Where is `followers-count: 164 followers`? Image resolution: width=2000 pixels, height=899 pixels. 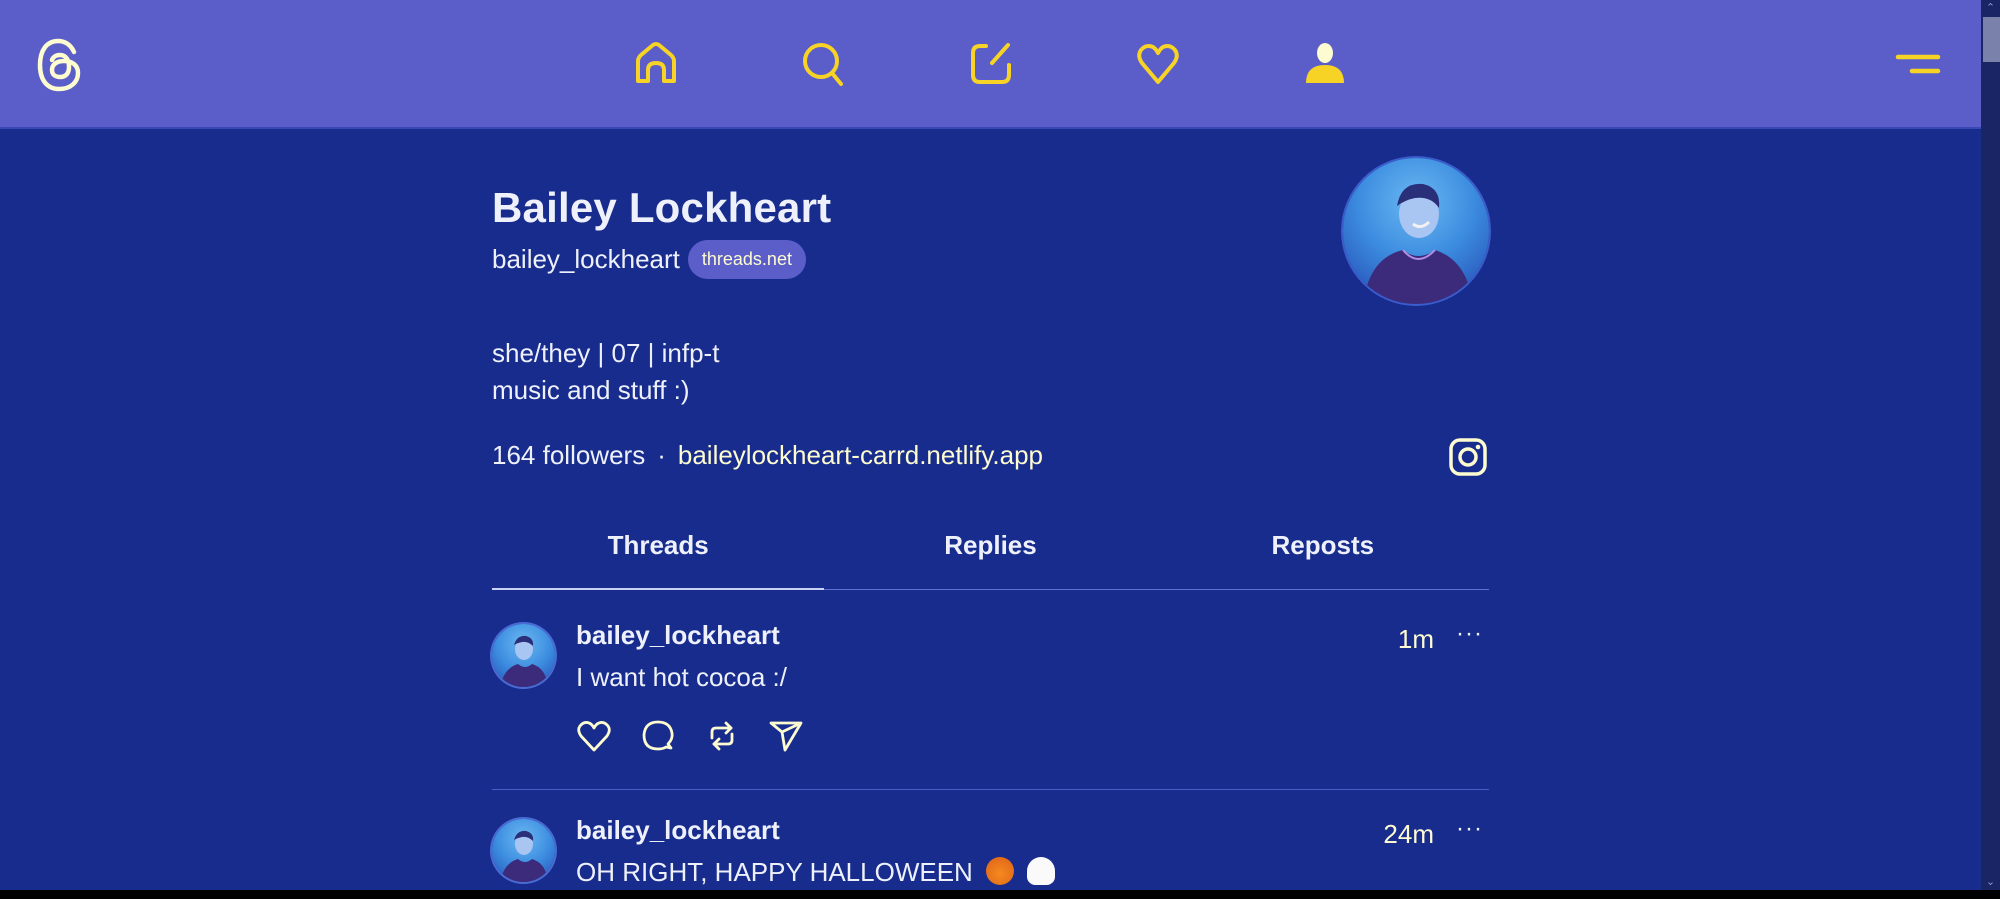 followers-count: 164 followers is located at coordinates (568, 455).